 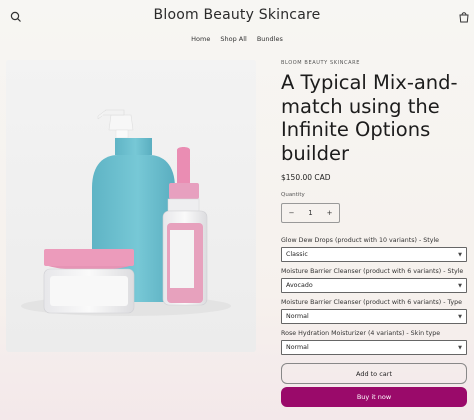 What do you see at coordinates (233, 39) in the screenshot?
I see `nav-shop-all: Shop All` at bounding box center [233, 39].